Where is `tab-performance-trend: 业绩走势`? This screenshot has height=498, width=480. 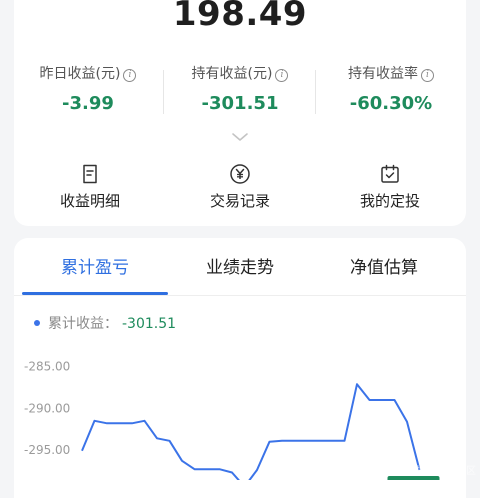 tab-performance-trend: 业绩走势 is located at coordinates (240, 268).